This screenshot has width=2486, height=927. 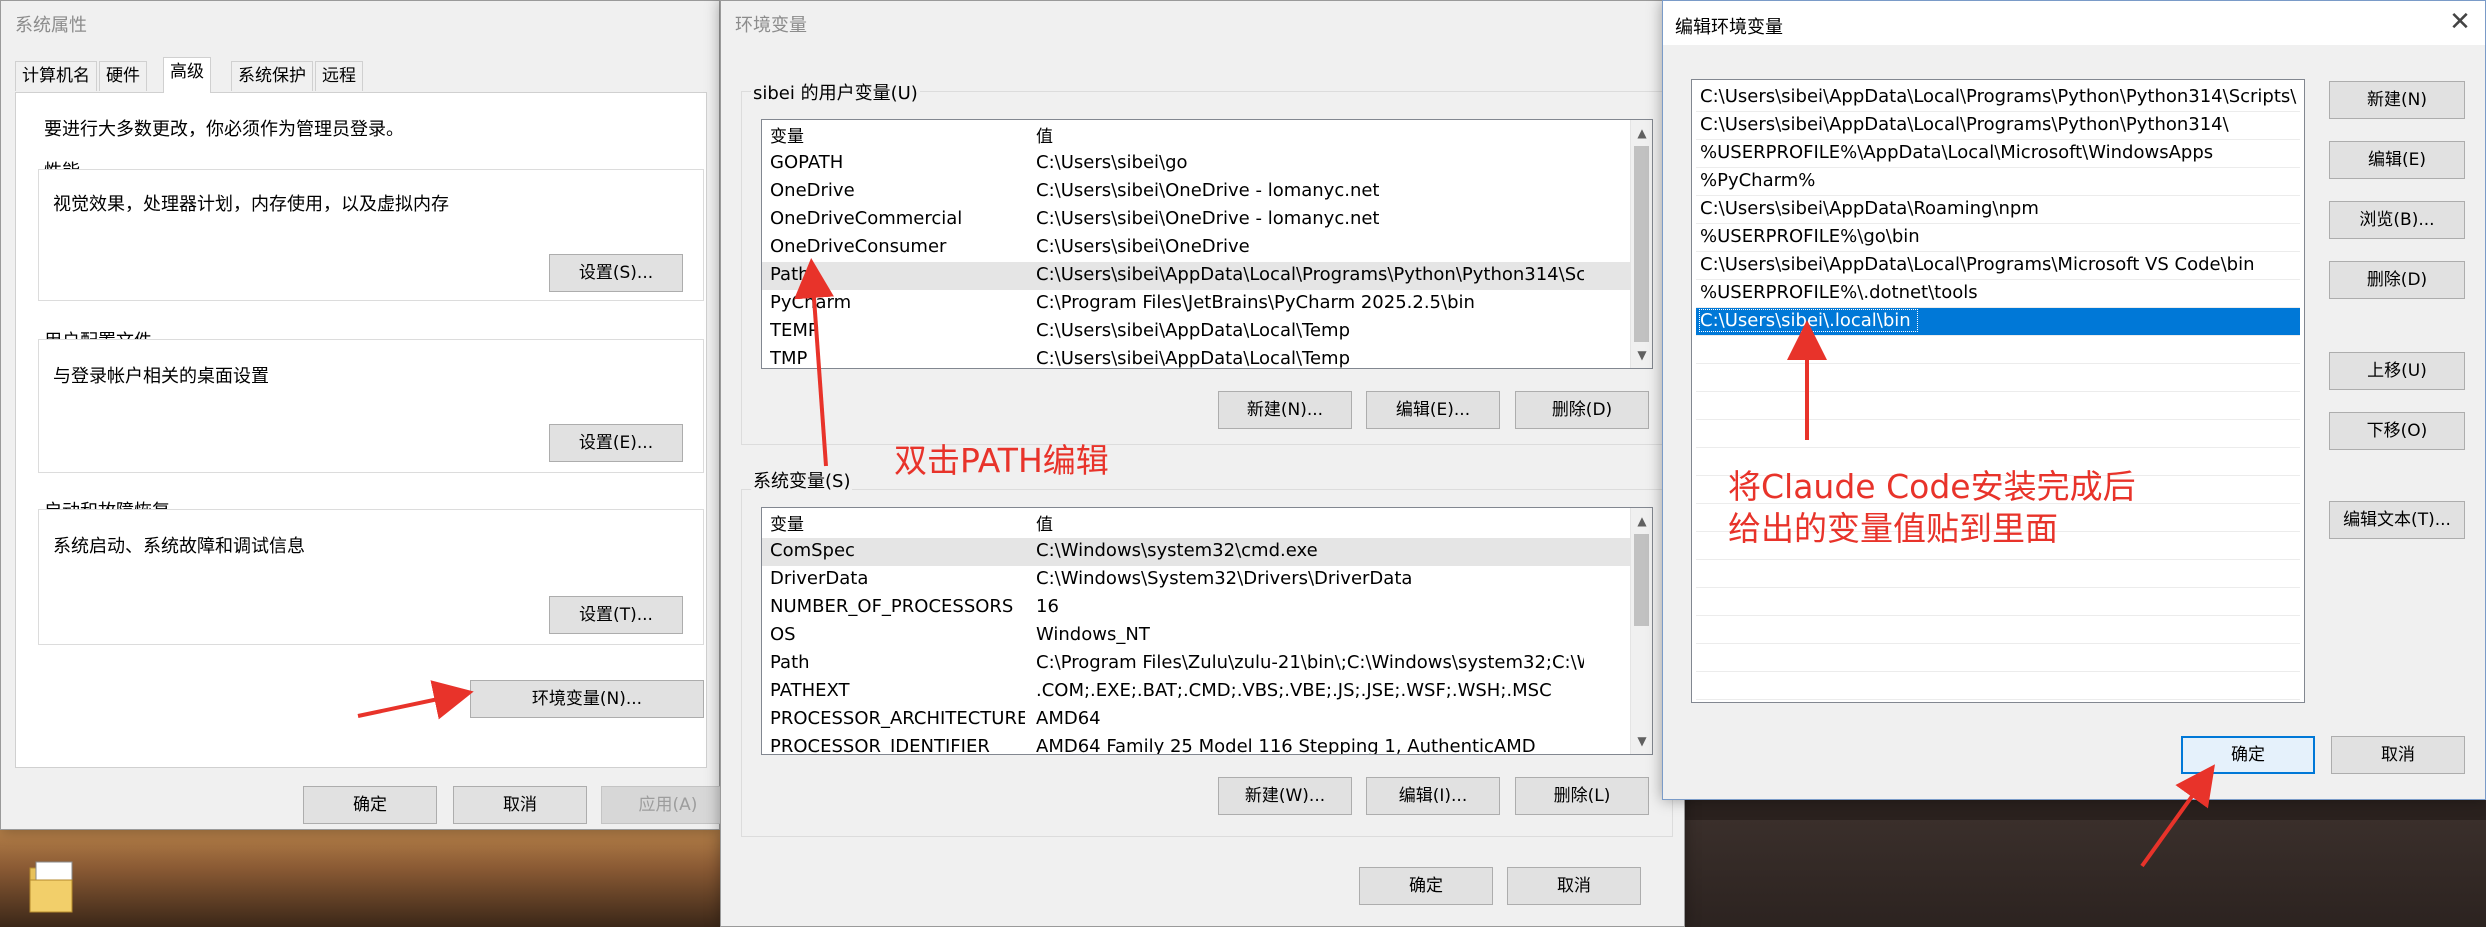 I want to click on row-var: GOPATH, so click(x=807, y=162).